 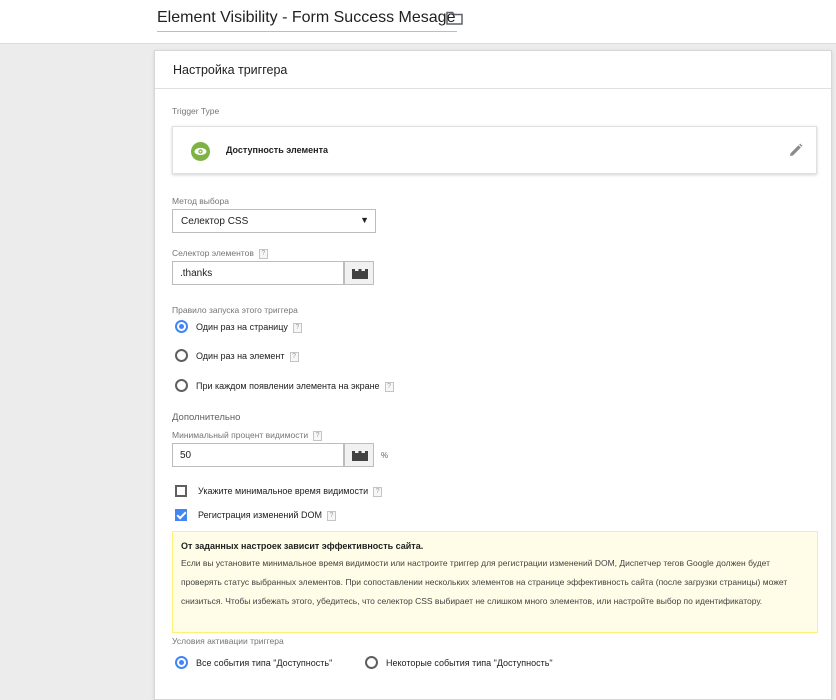 I want to click on all-visibility-events-radio, so click(x=181, y=662).